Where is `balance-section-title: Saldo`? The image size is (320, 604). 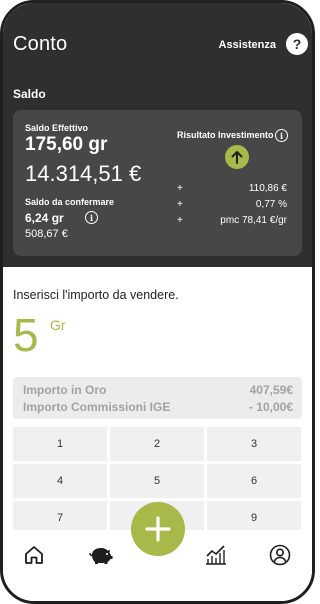
balance-section-title: Saldo is located at coordinates (29, 94).